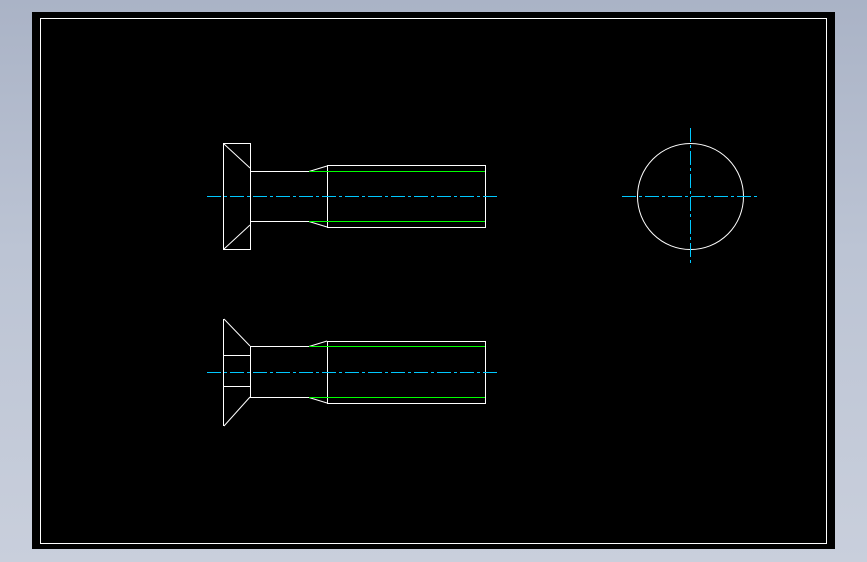 Image resolution: width=867 pixels, height=562 pixels. Describe the element at coordinates (690, 196) in the screenshot. I see `bolt-end-view` at that location.